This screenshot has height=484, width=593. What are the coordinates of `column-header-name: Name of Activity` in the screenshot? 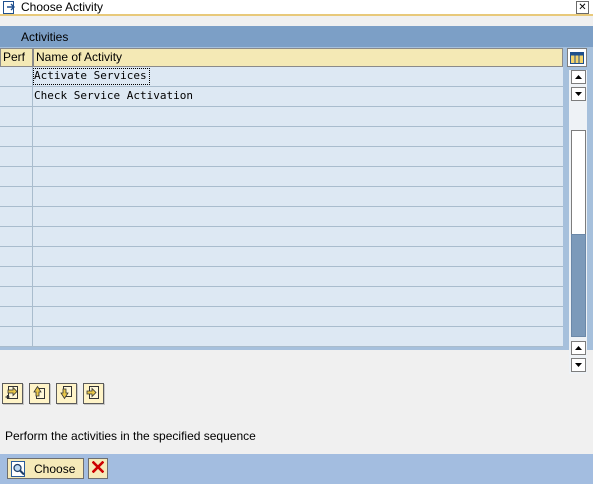 It's located at (298, 57).